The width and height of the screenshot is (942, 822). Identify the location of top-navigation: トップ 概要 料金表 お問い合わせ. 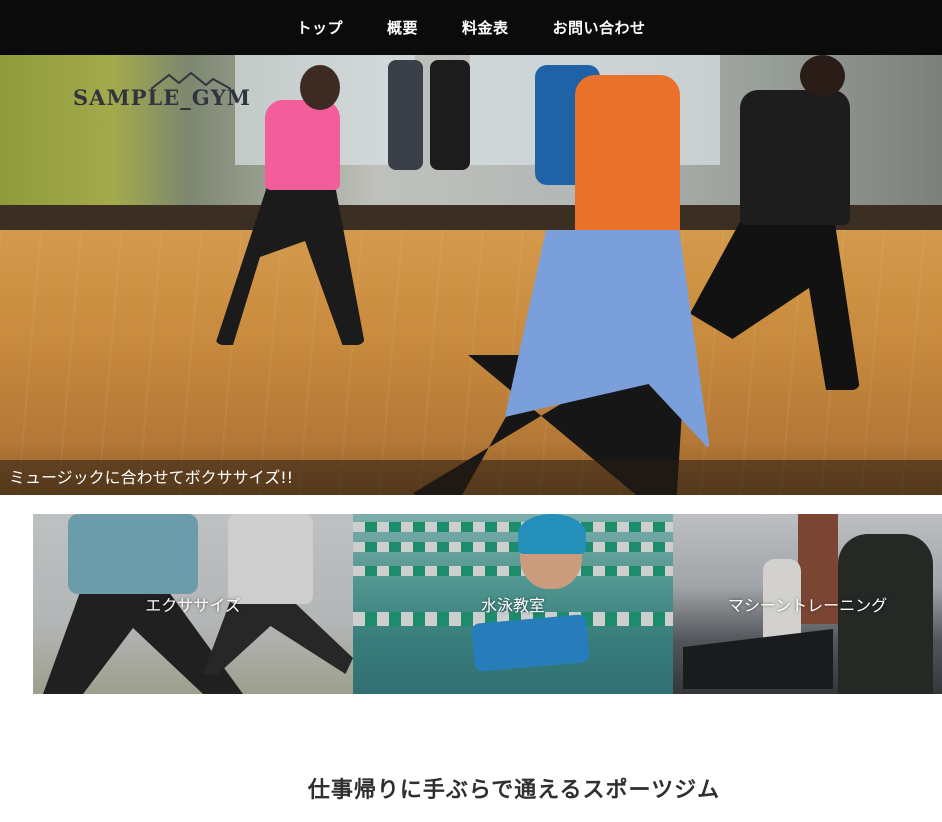
(471, 27).